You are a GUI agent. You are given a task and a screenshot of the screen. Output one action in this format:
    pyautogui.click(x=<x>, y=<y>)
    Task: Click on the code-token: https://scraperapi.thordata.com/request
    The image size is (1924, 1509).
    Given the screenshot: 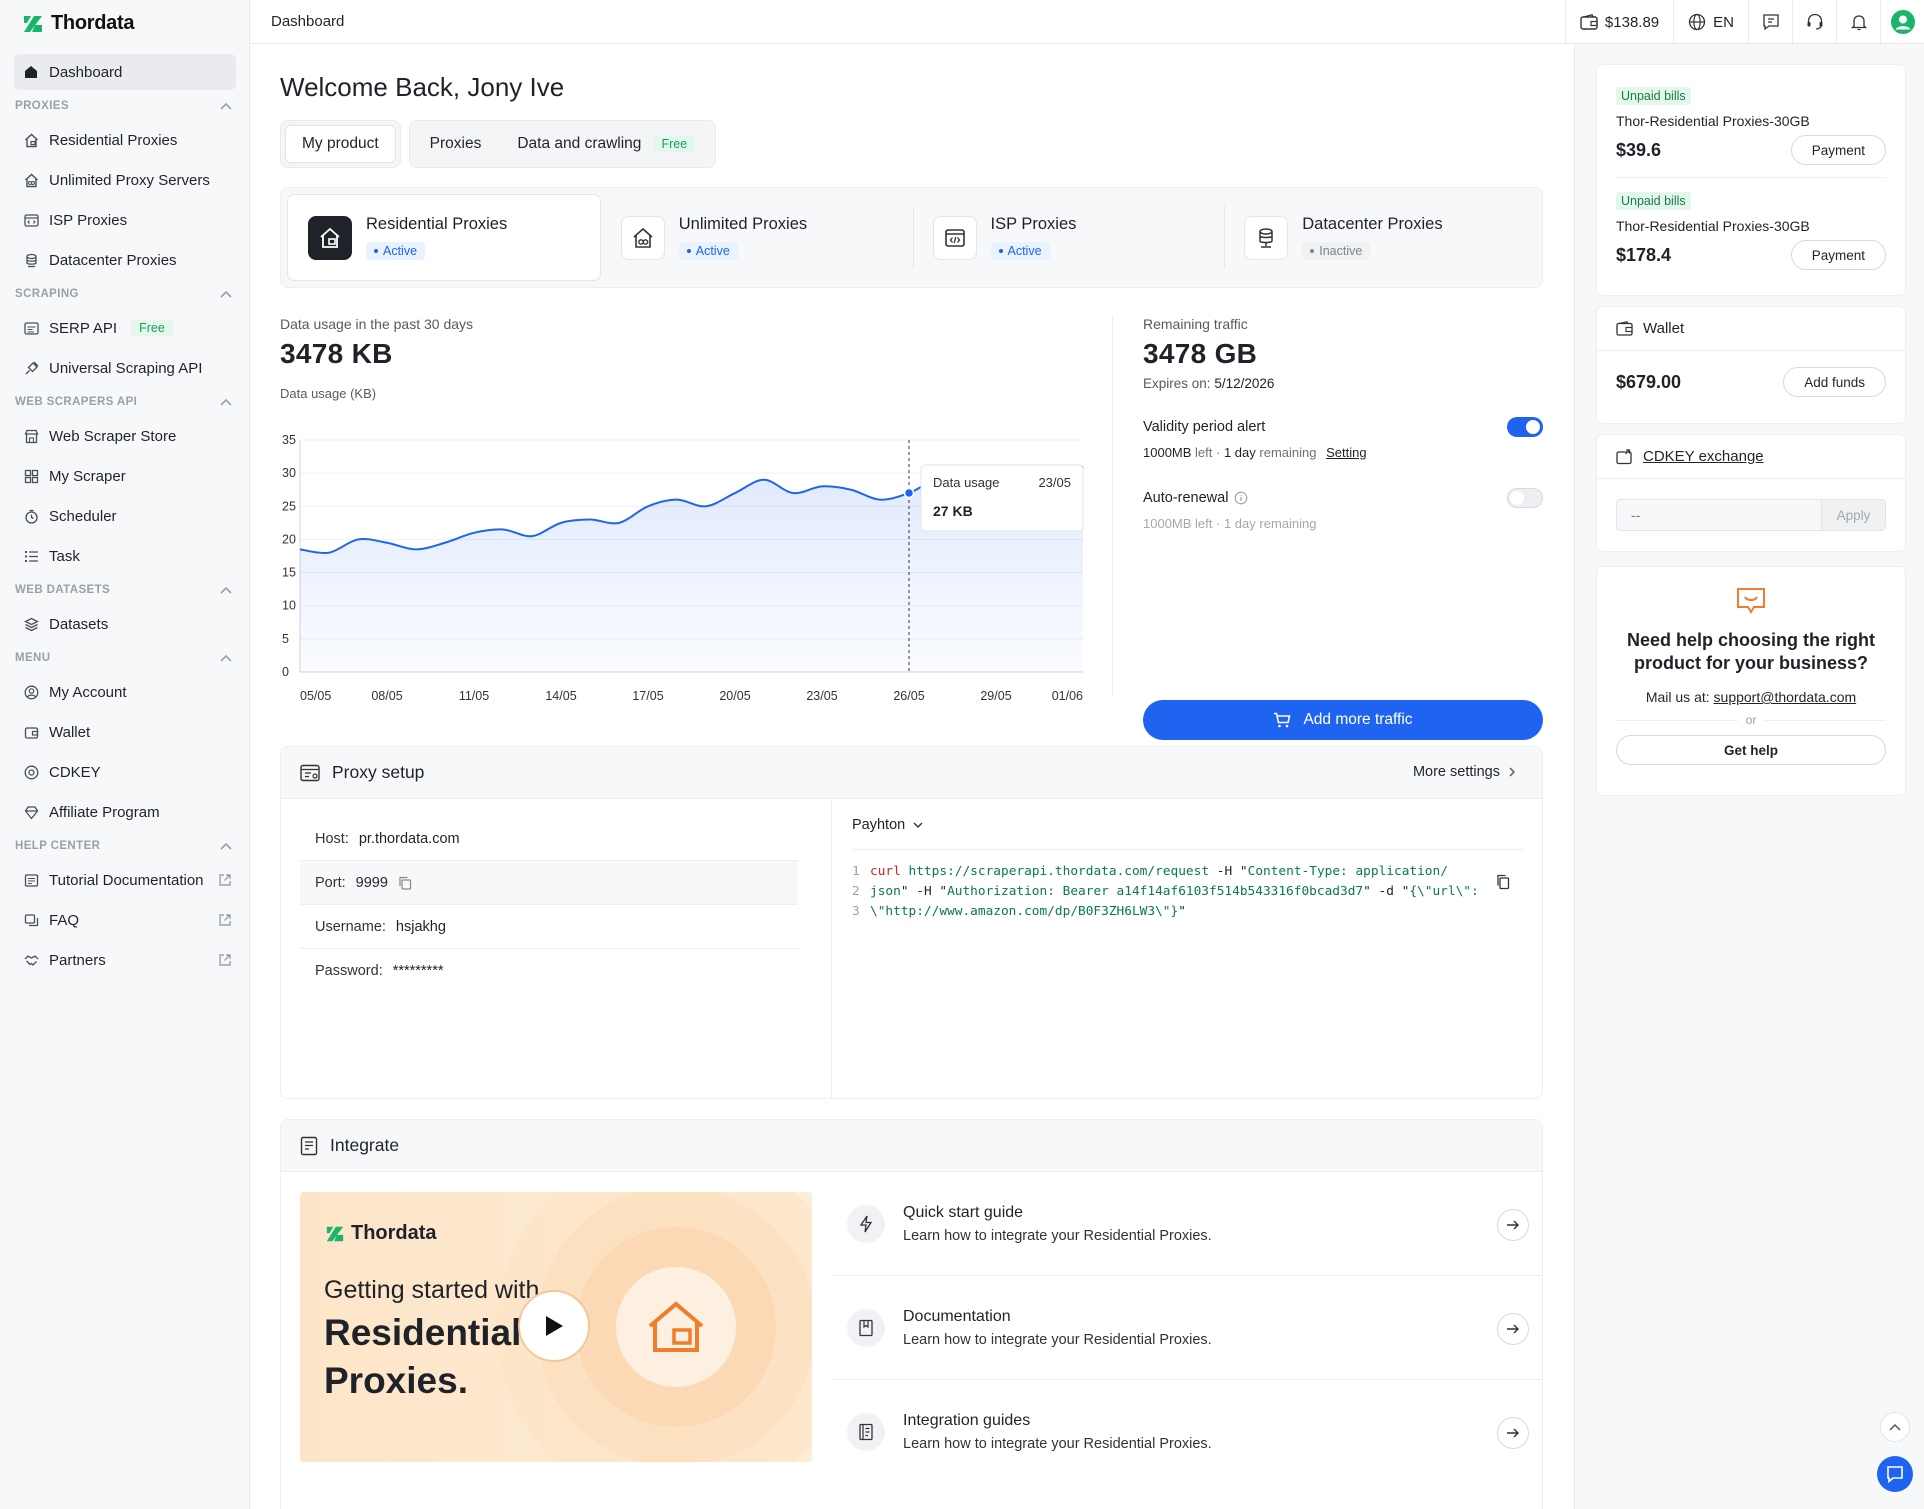 What is the action you would take?
    pyautogui.click(x=1059, y=871)
    